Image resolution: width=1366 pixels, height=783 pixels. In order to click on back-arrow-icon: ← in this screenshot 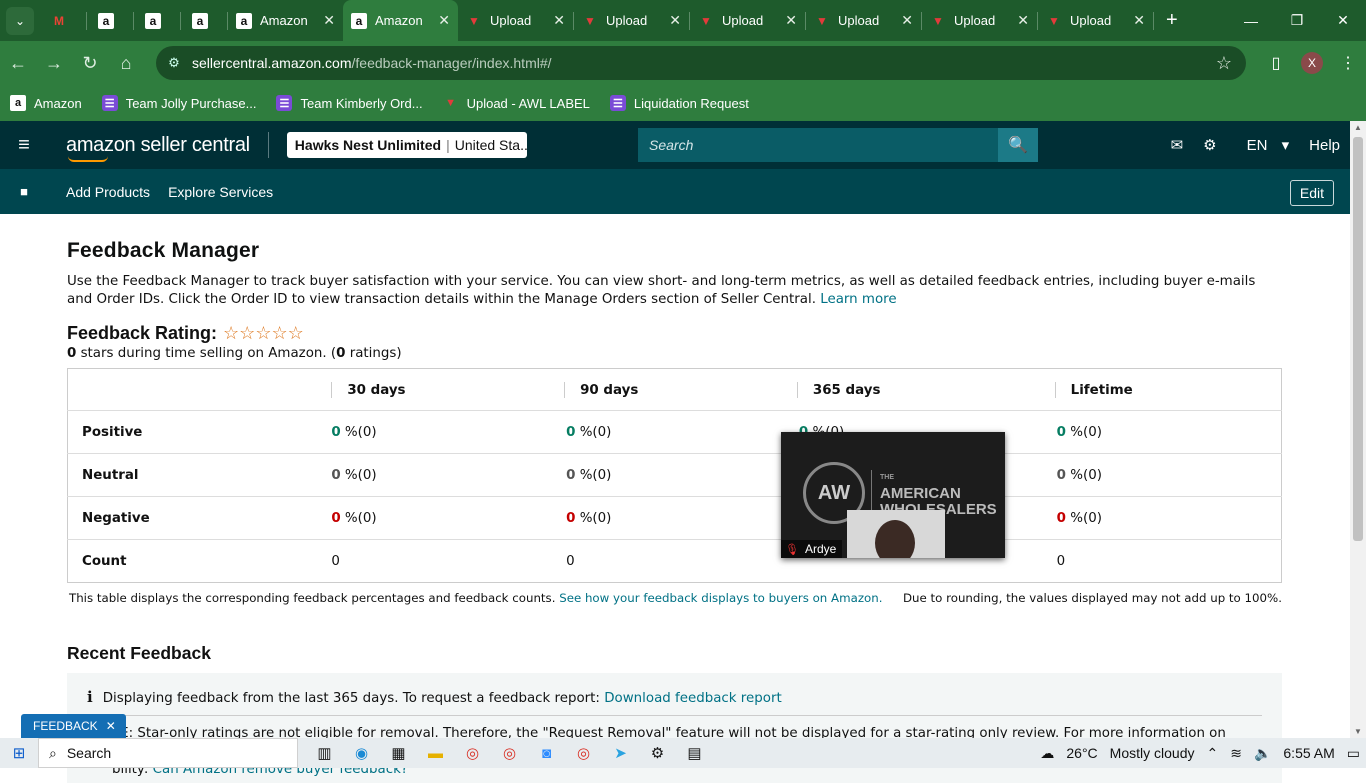, I will do `click(18, 63)`.